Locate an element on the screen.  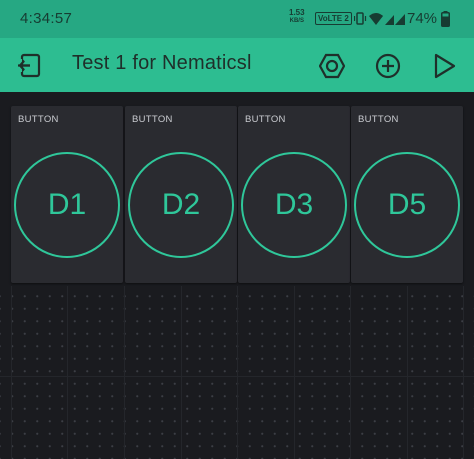
widget-button-d1: D1 is located at coordinates (67, 205).